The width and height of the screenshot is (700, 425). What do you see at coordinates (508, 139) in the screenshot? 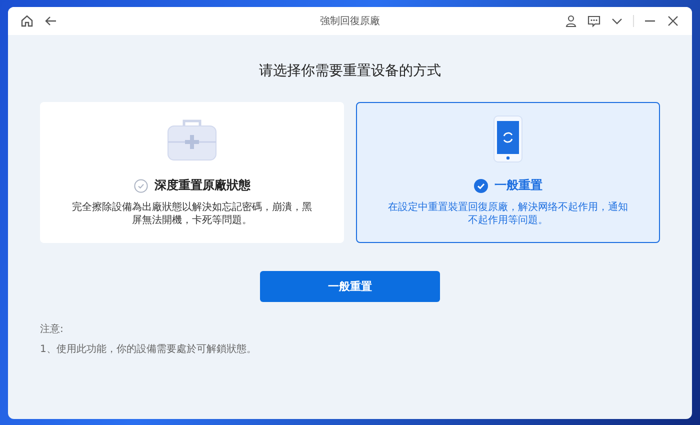
I see `phone-icon` at bounding box center [508, 139].